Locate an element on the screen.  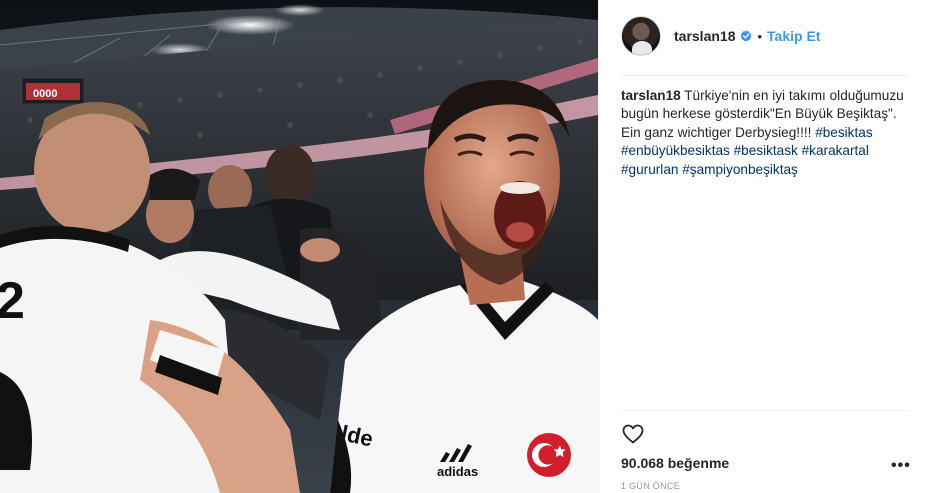
hashtag-link: #besiktas is located at coordinates (843, 132).